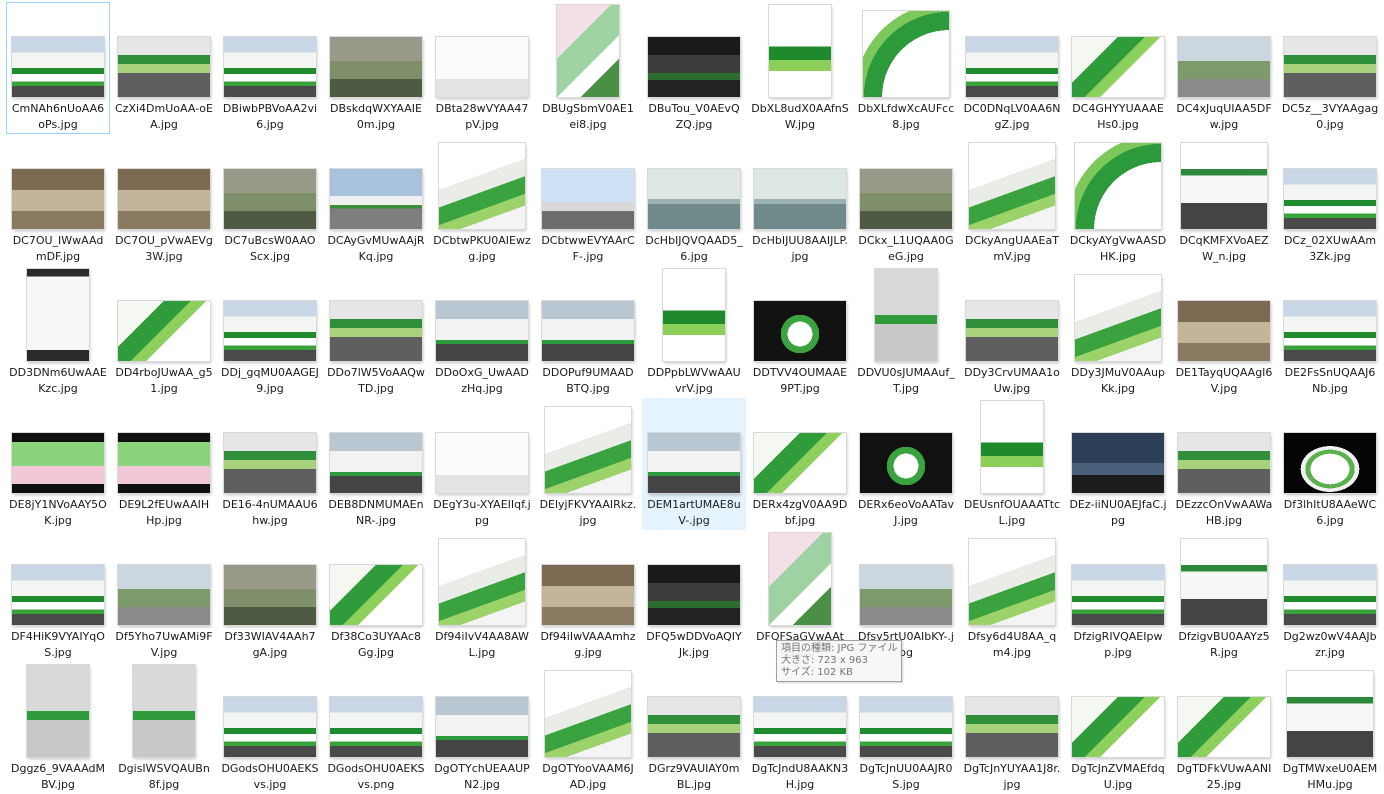 The image size is (1384, 794). Describe the element at coordinates (694, 464) in the screenshot. I see `file-item: DEM1artUMAE8uV-.jpg` at that location.